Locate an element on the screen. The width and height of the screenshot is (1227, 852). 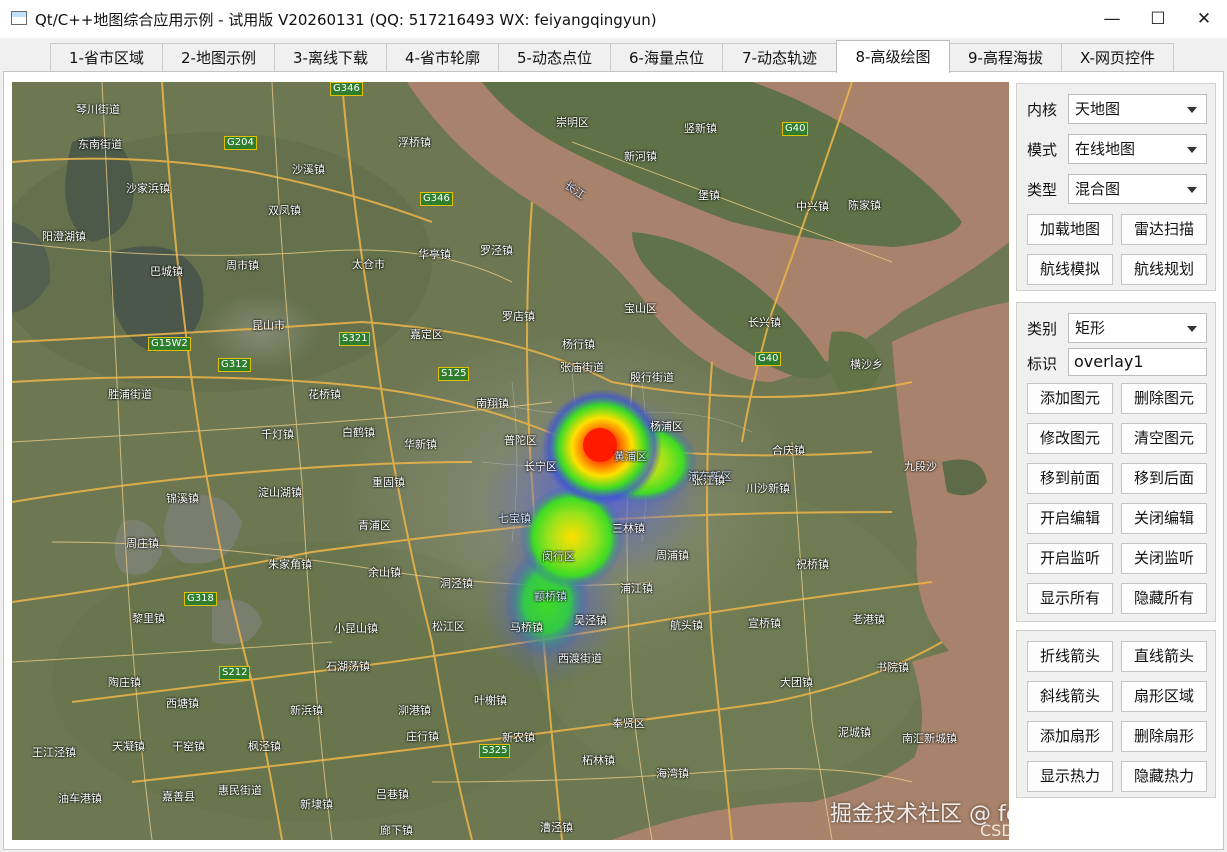
add-sector-button: 添加扇形 is located at coordinates (1070, 736).